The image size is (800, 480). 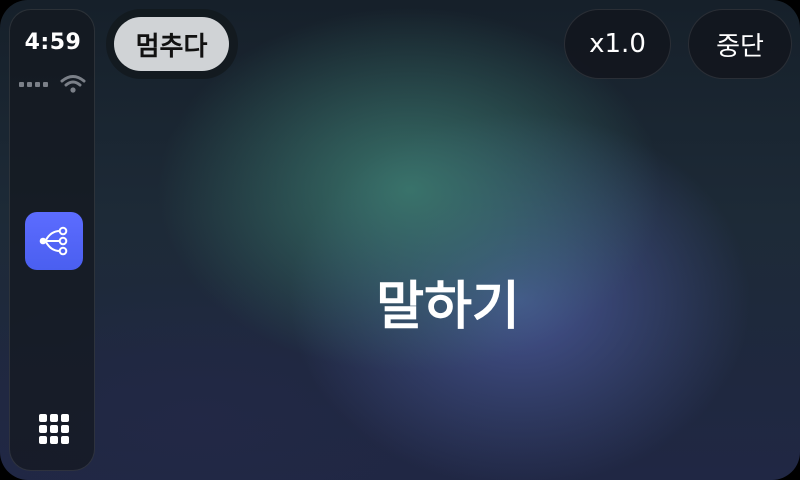 I want to click on sidebar: 4:59, so click(x=52, y=240).